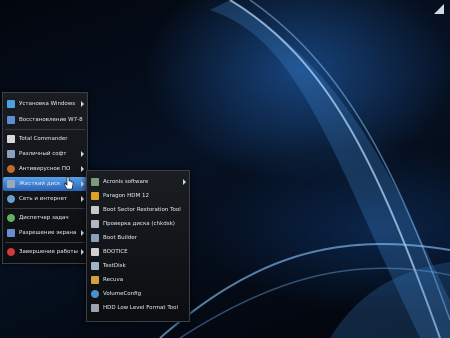 Image resolution: width=450 pixels, height=338 pixels. Describe the element at coordinates (11, 199) in the screenshot. I see `network-icon` at that location.